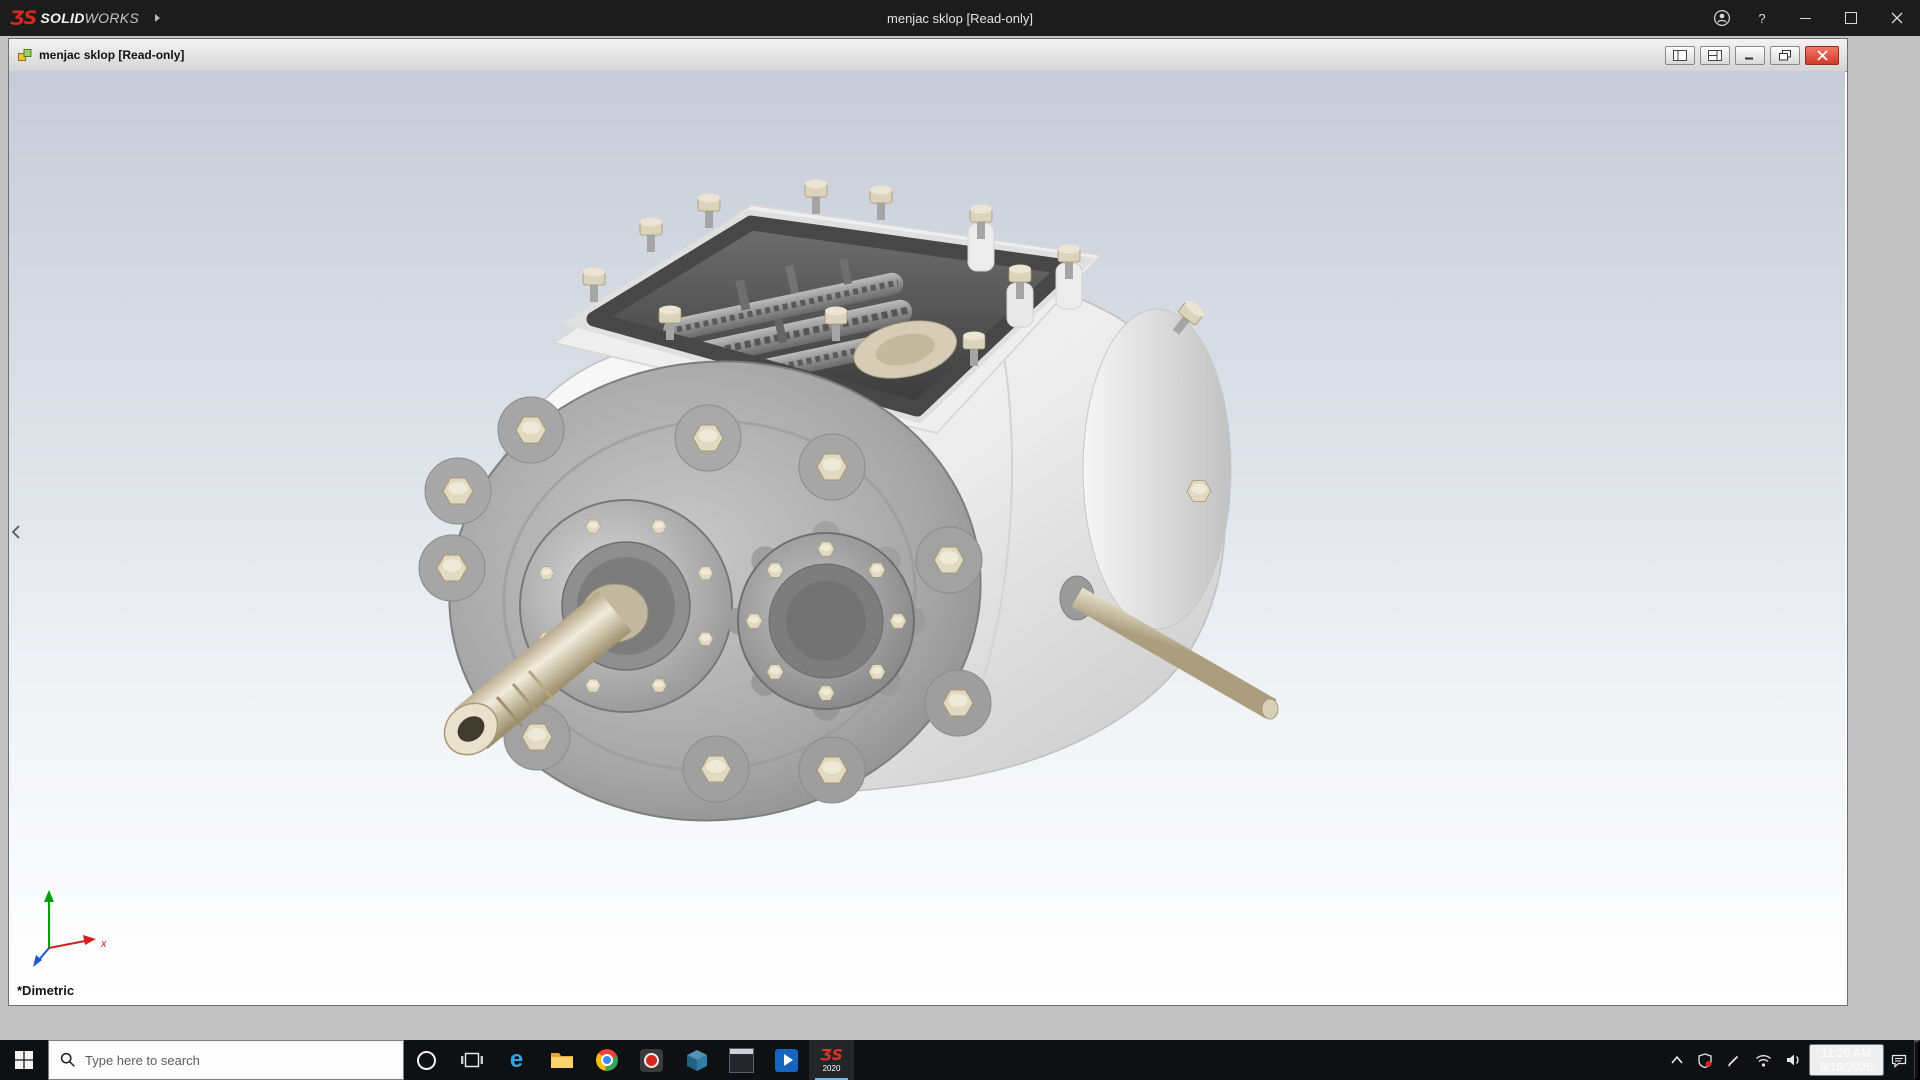  I want to click on taskbar-clock: 11:20 AM 9/16/2020, so click(1846, 1060).